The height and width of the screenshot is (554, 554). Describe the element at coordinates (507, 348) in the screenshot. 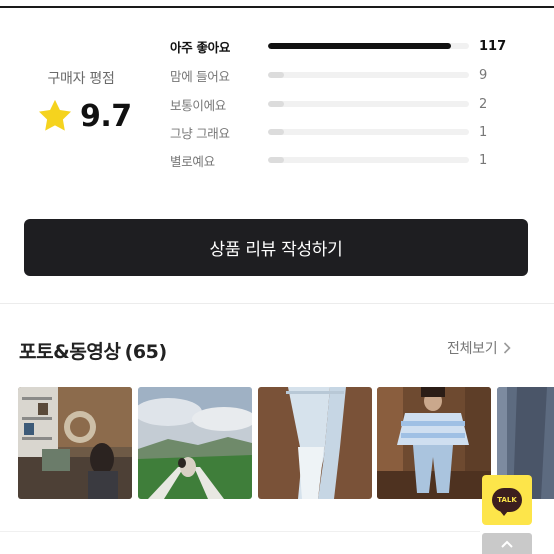

I see `chevron-right-icon` at that location.